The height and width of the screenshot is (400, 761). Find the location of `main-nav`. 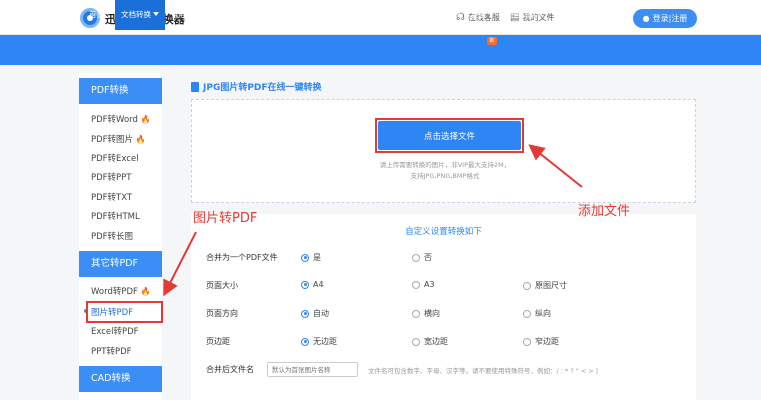

main-nav is located at coordinates (380, 50).